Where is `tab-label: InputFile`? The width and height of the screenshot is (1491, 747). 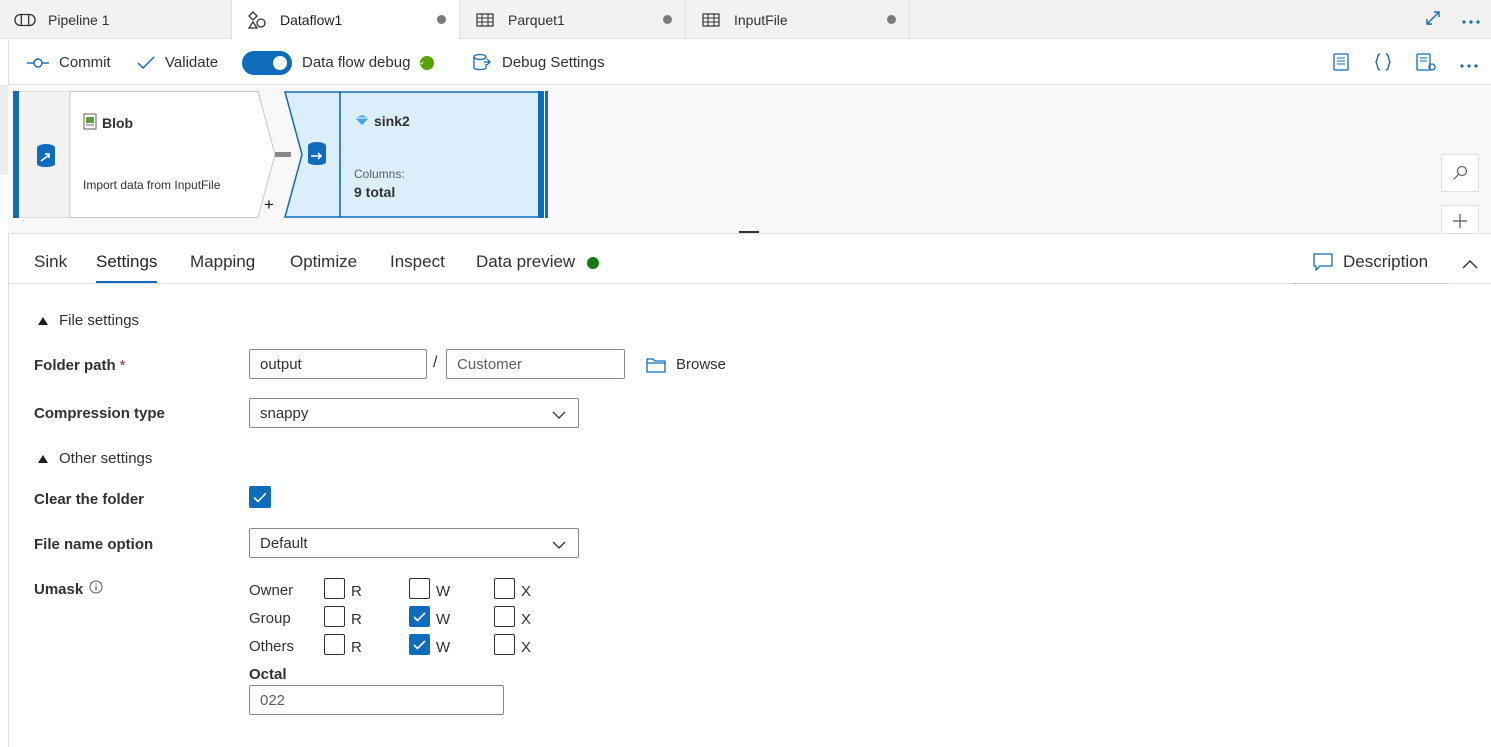 tab-label: InputFile is located at coordinates (761, 19).